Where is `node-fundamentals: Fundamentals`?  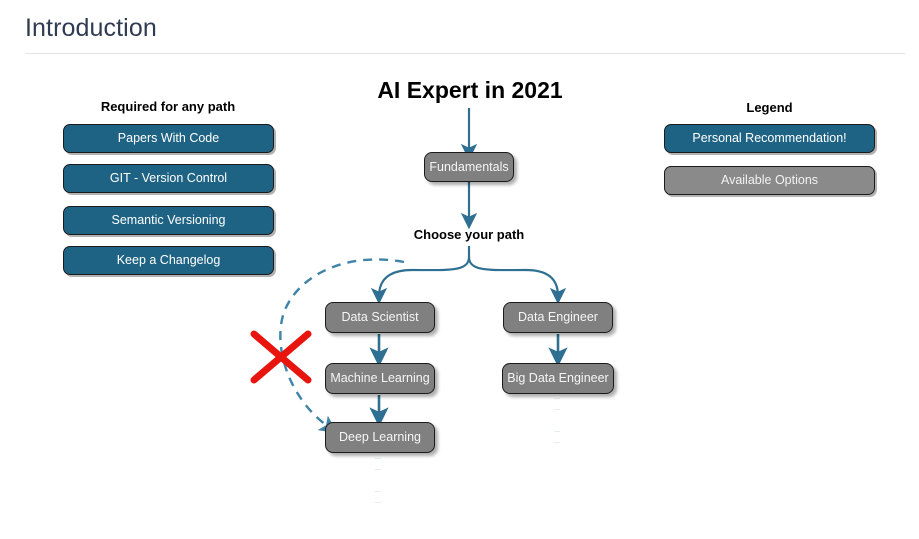
node-fundamentals: Fundamentals is located at coordinates (469, 167).